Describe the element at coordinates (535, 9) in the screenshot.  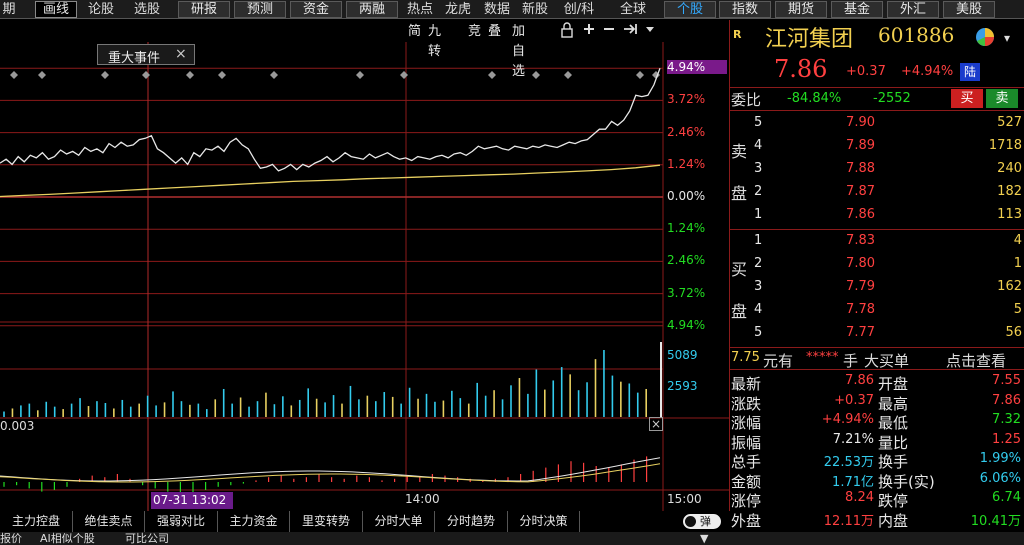
I see `menu-xingu: 新股` at that location.